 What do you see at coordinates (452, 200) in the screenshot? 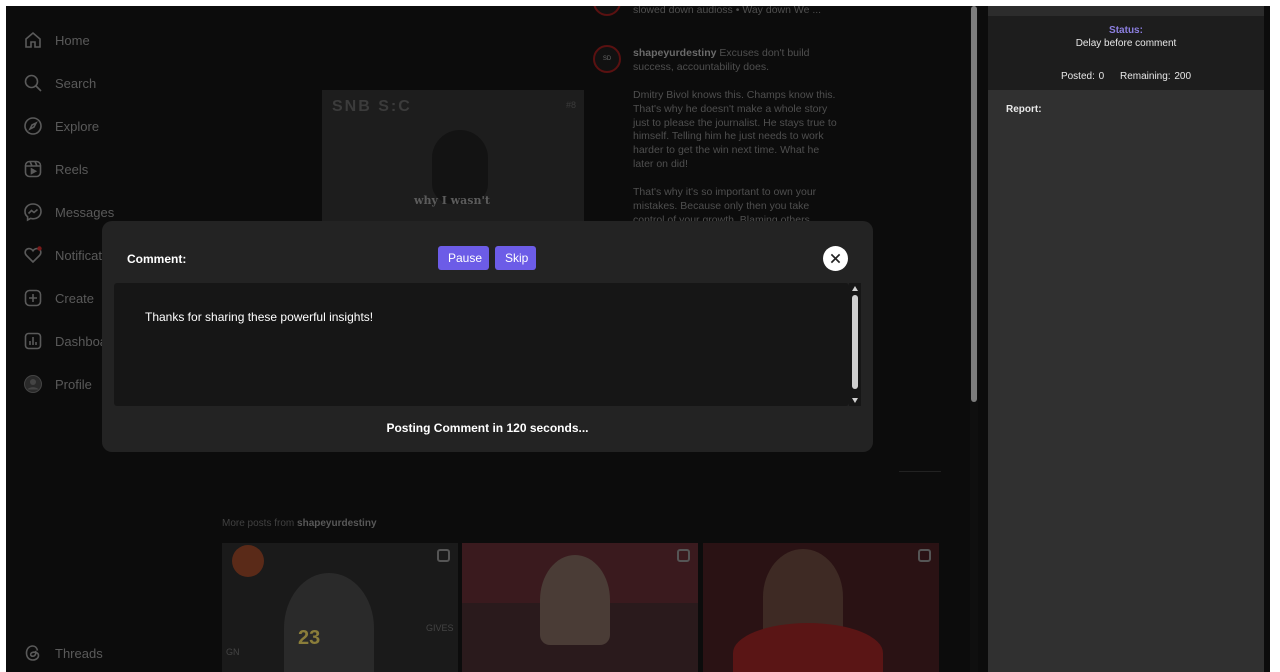
I see `media-caption: why I wasn't` at bounding box center [452, 200].